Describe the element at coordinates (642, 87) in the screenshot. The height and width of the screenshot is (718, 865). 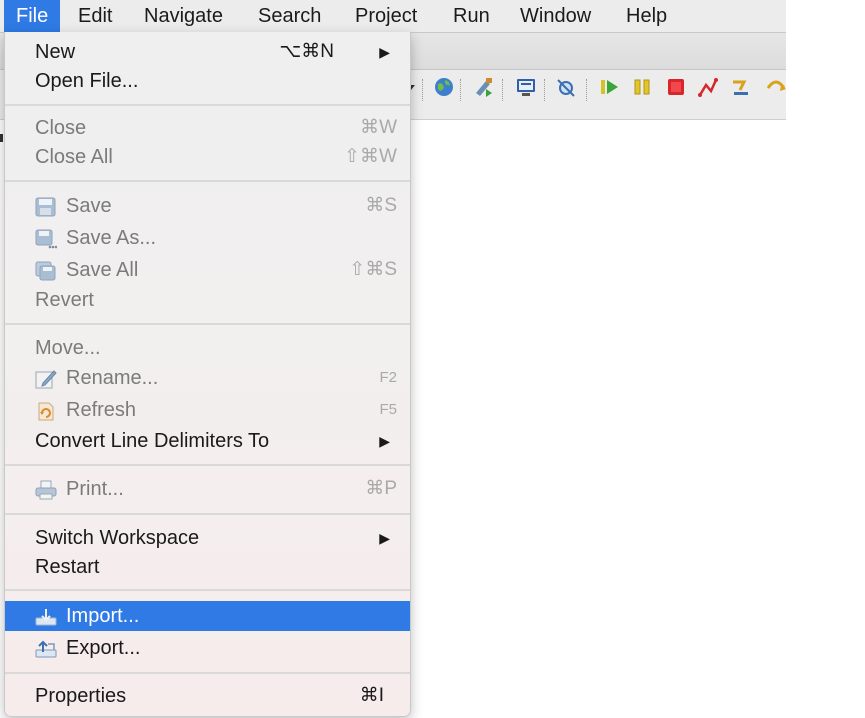
I see `suspend-icon` at that location.